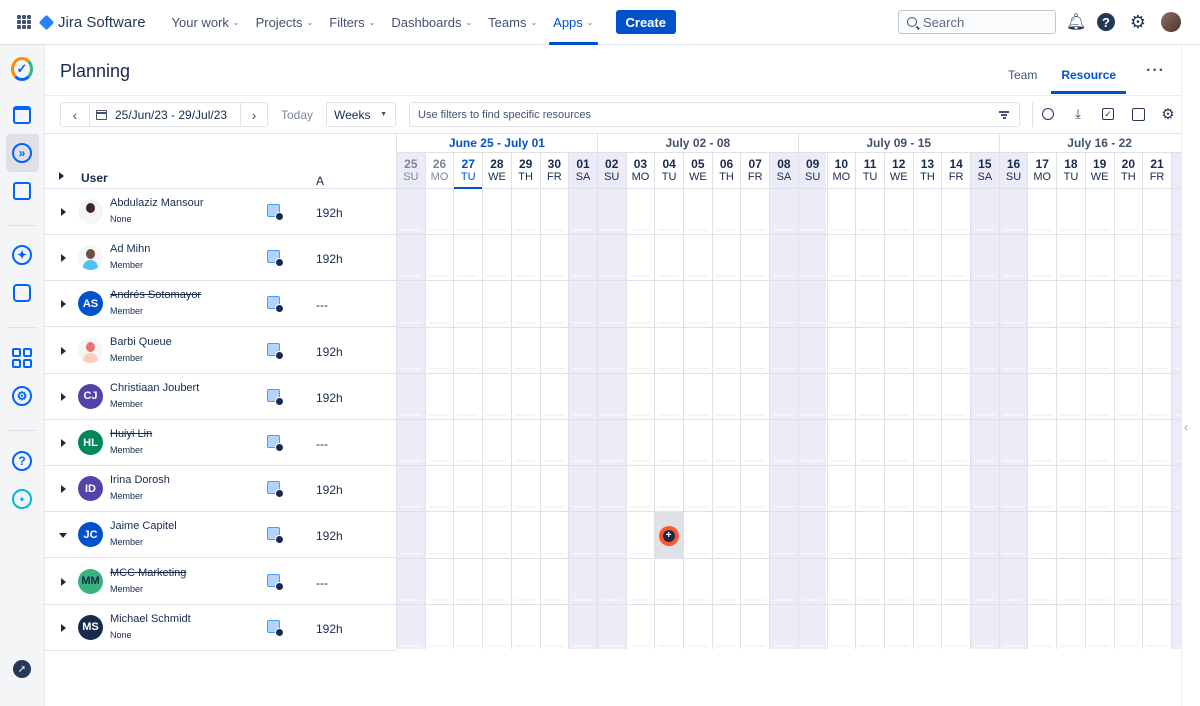 Image resolution: width=1200 pixels, height=706 pixels. Describe the element at coordinates (220, 489) in the screenshot. I see `table-row: ID Irina Dorosh Member 192h` at that location.